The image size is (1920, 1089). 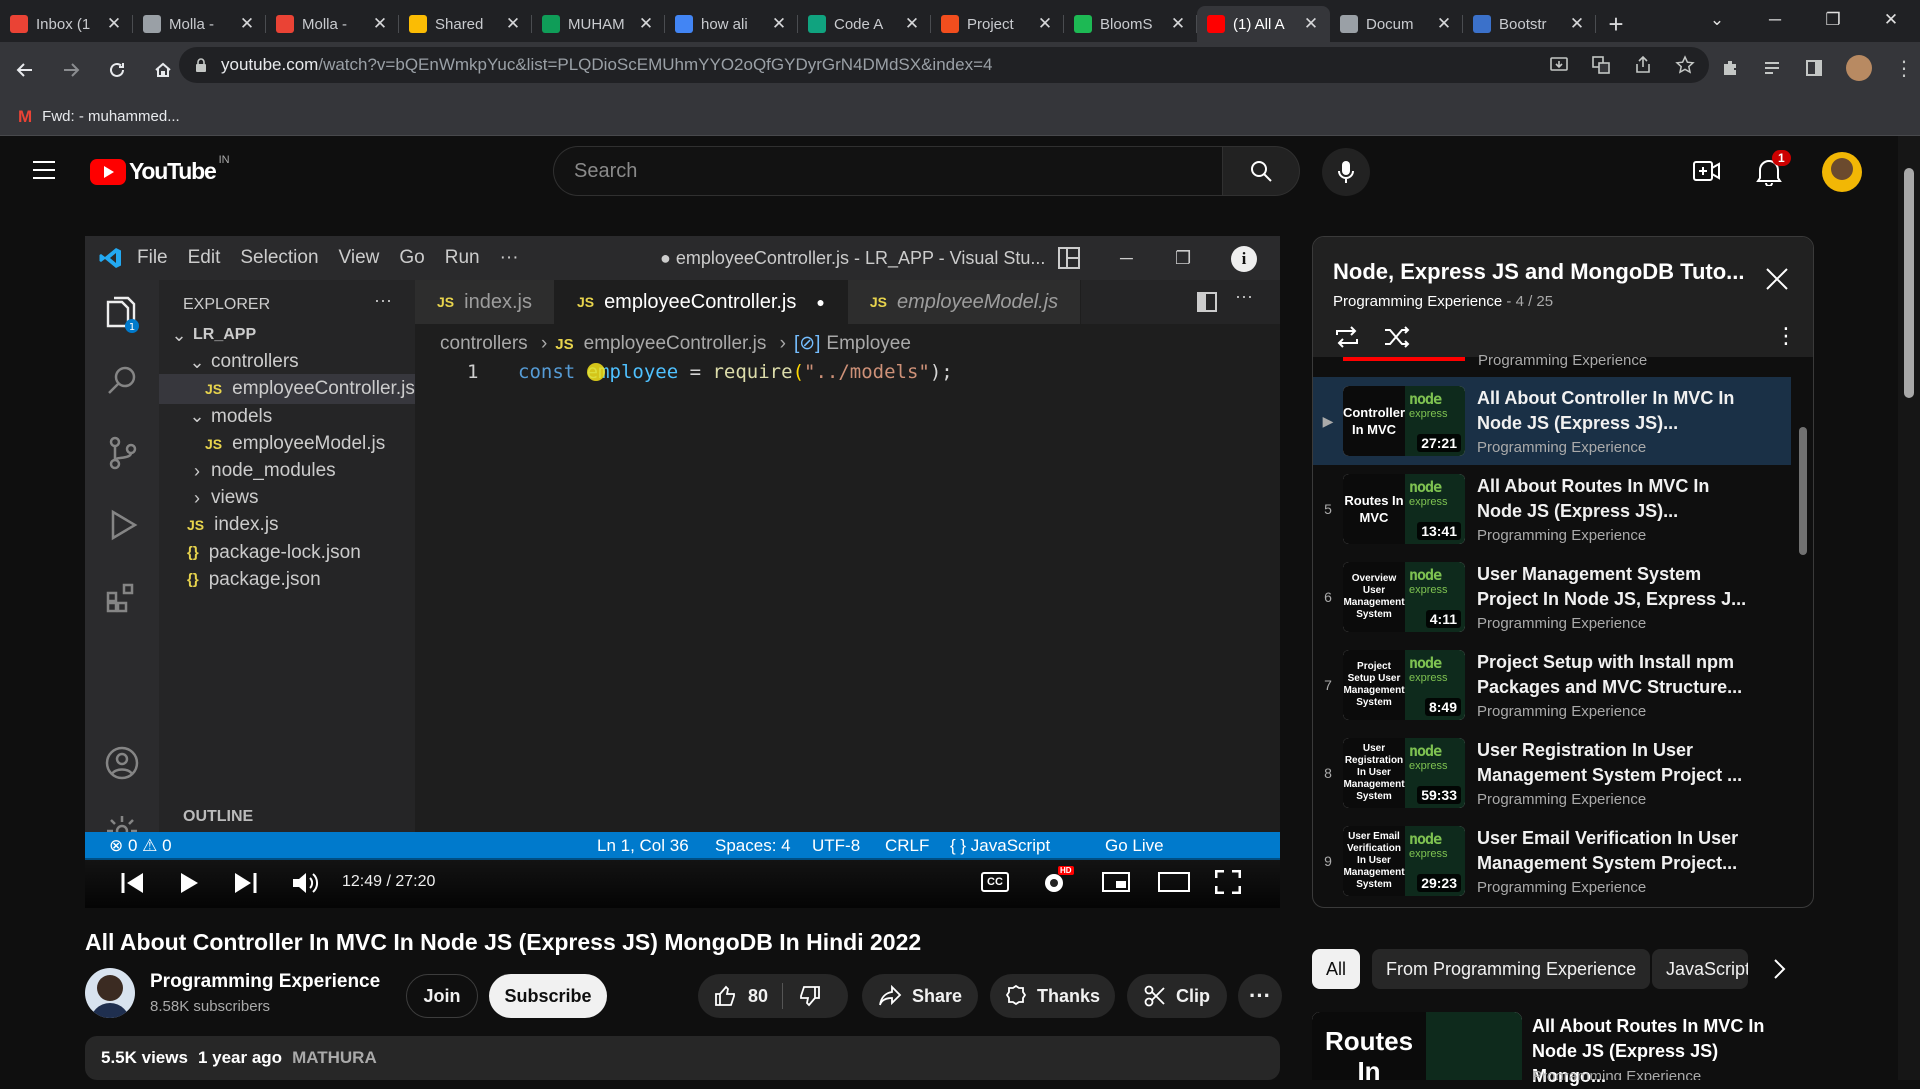 What do you see at coordinates (224, 159) in the screenshot?
I see `region-code: IN` at bounding box center [224, 159].